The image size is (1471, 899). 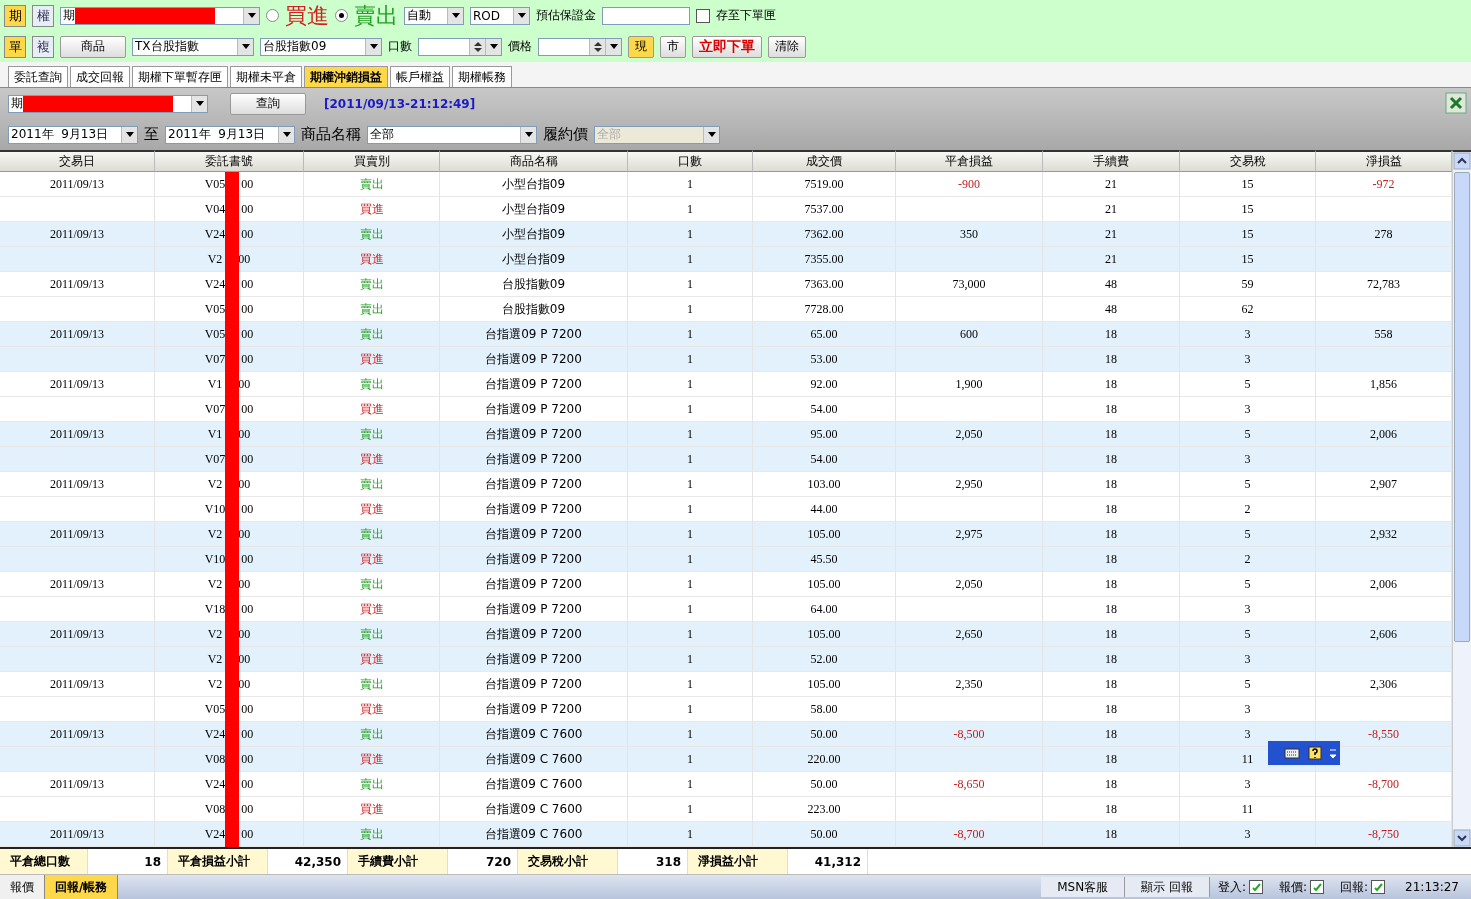 I want to click on clock: 21:13:27, so click(x=1432, y=887).